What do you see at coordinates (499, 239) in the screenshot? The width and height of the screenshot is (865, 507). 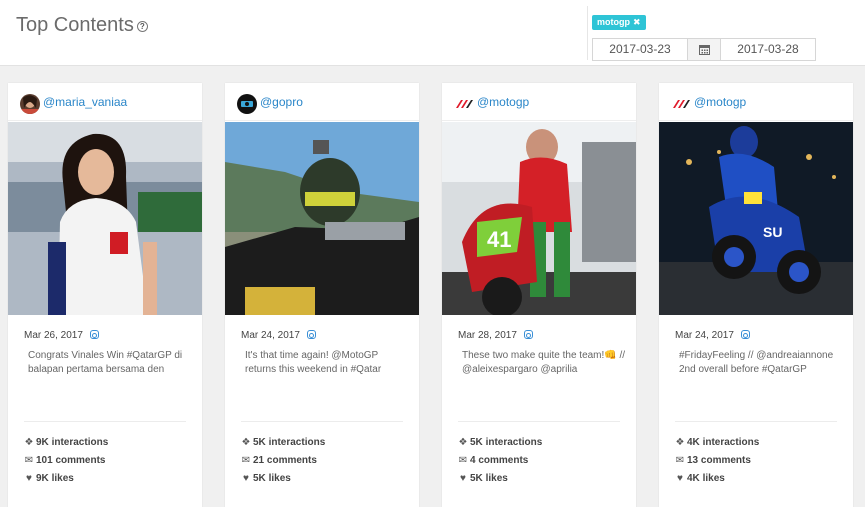 I see `svg-text: 41` at bounding box center [499, 239].